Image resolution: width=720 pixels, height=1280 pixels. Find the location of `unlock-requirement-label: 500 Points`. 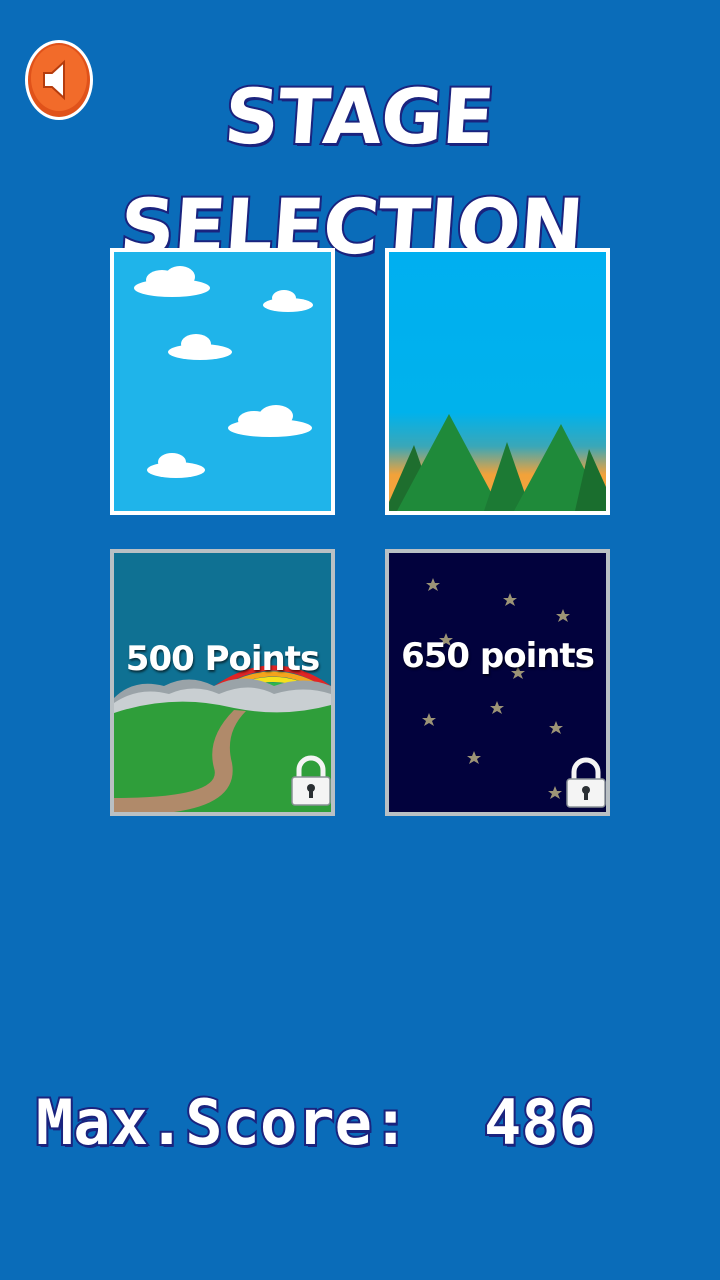

unlock-requirement-label: 500 Points is located at coordinates (222, 659).